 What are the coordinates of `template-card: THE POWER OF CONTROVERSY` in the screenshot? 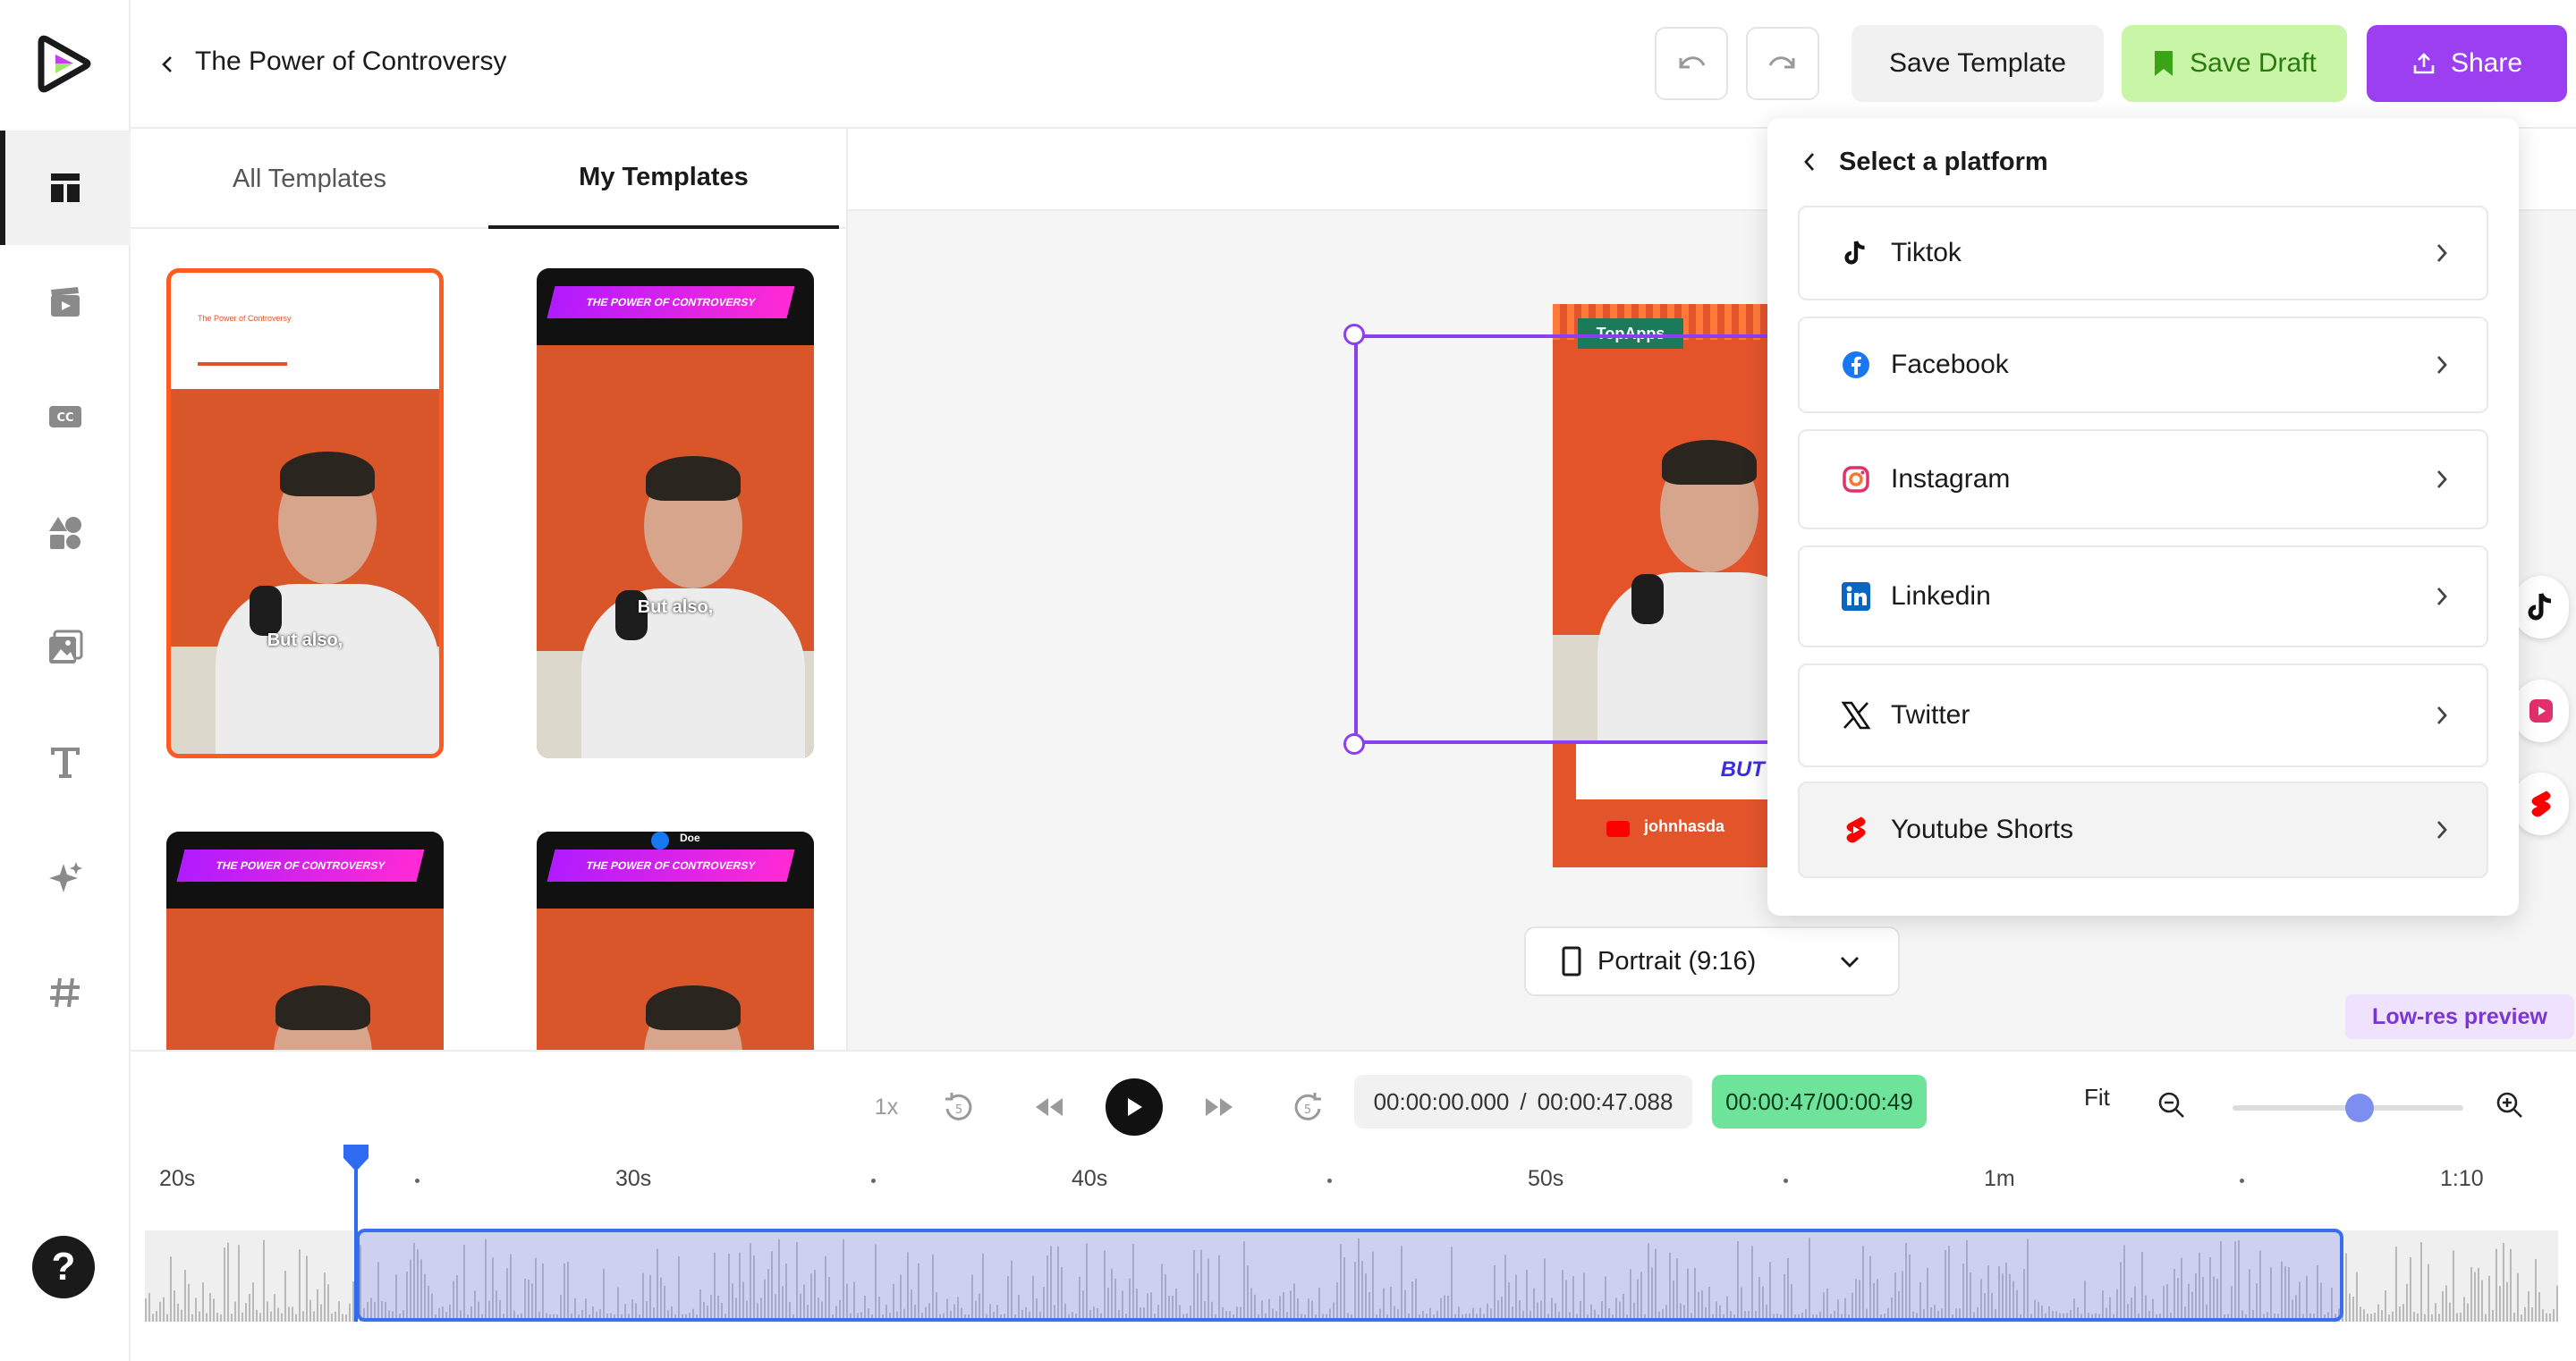 It's located at (305, 941).